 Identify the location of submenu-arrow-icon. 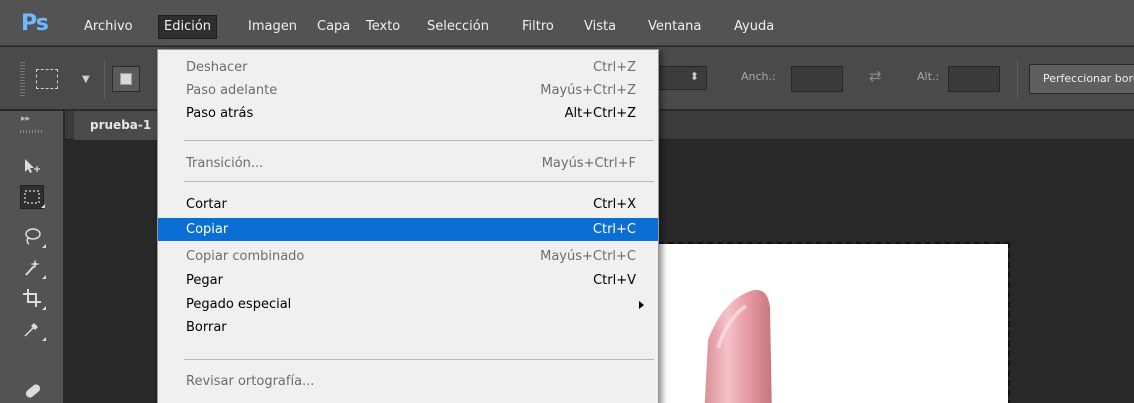
(641, 305).